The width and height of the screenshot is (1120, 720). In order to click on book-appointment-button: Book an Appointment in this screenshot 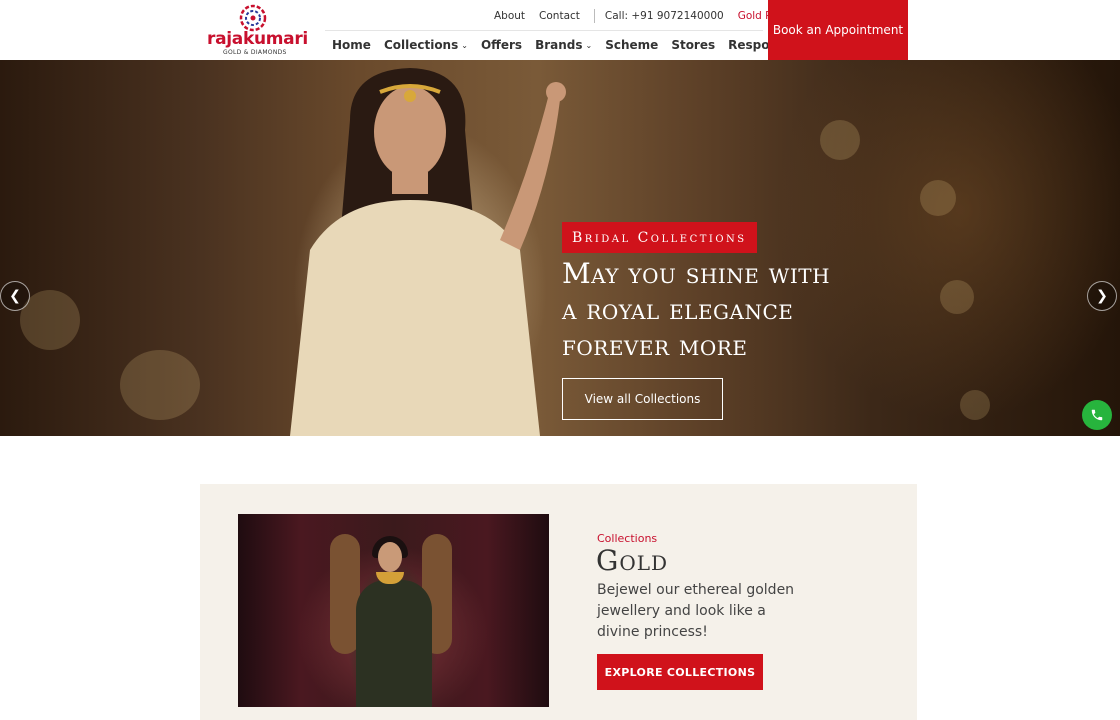, I will do `click(838, 30)`.